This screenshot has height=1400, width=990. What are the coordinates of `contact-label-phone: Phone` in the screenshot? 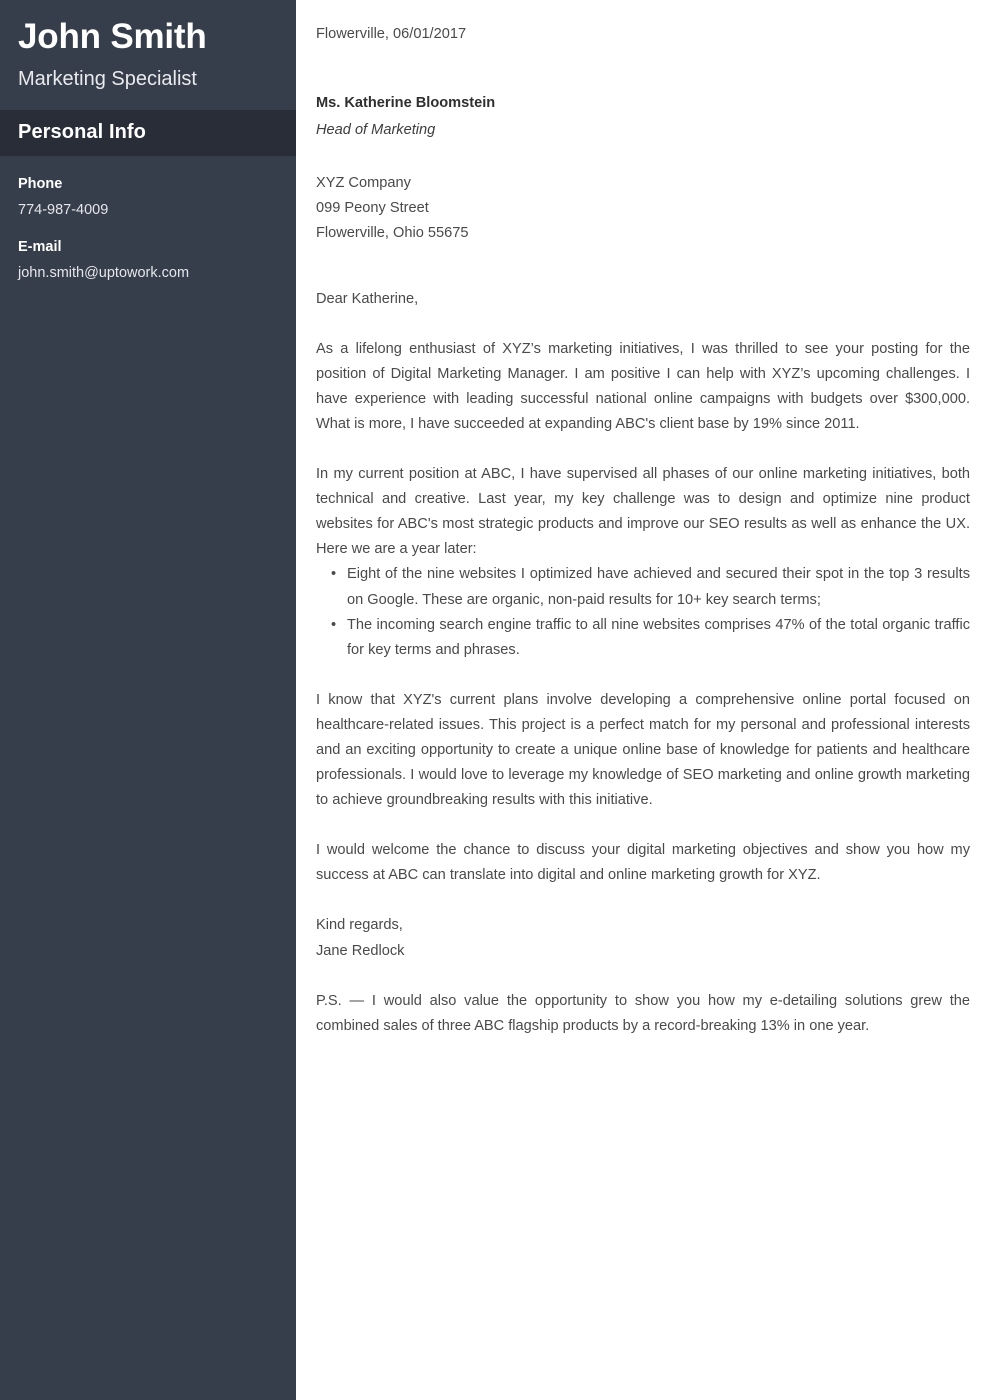 It's located at (40, 184).